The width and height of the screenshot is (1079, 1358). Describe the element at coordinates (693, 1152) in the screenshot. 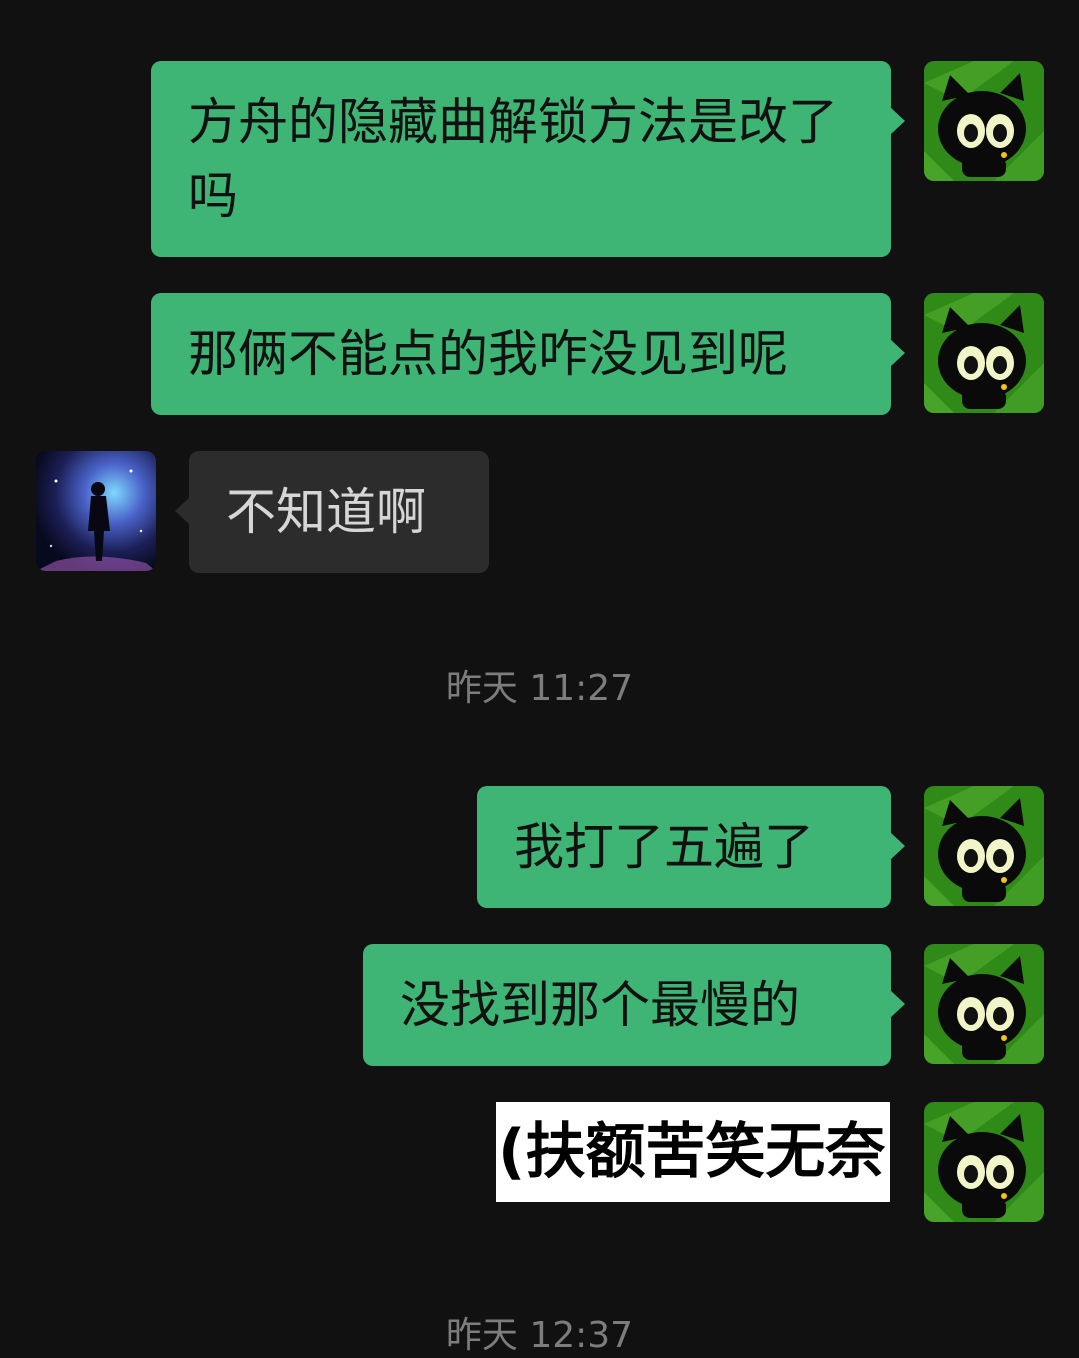

I see `sticker-image-message: (扶额苦笑无奈` at that location.